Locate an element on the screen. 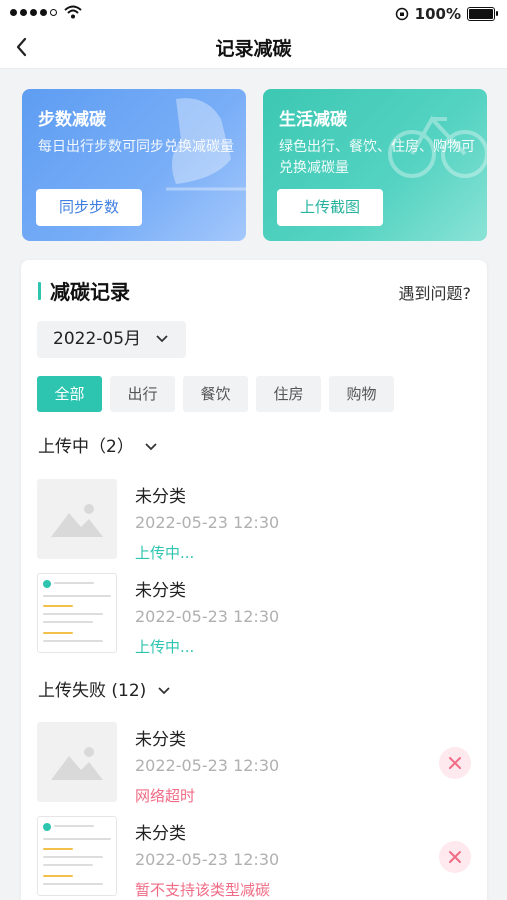  filter-dining: 餐饮 is located at coordinates (215, 394).